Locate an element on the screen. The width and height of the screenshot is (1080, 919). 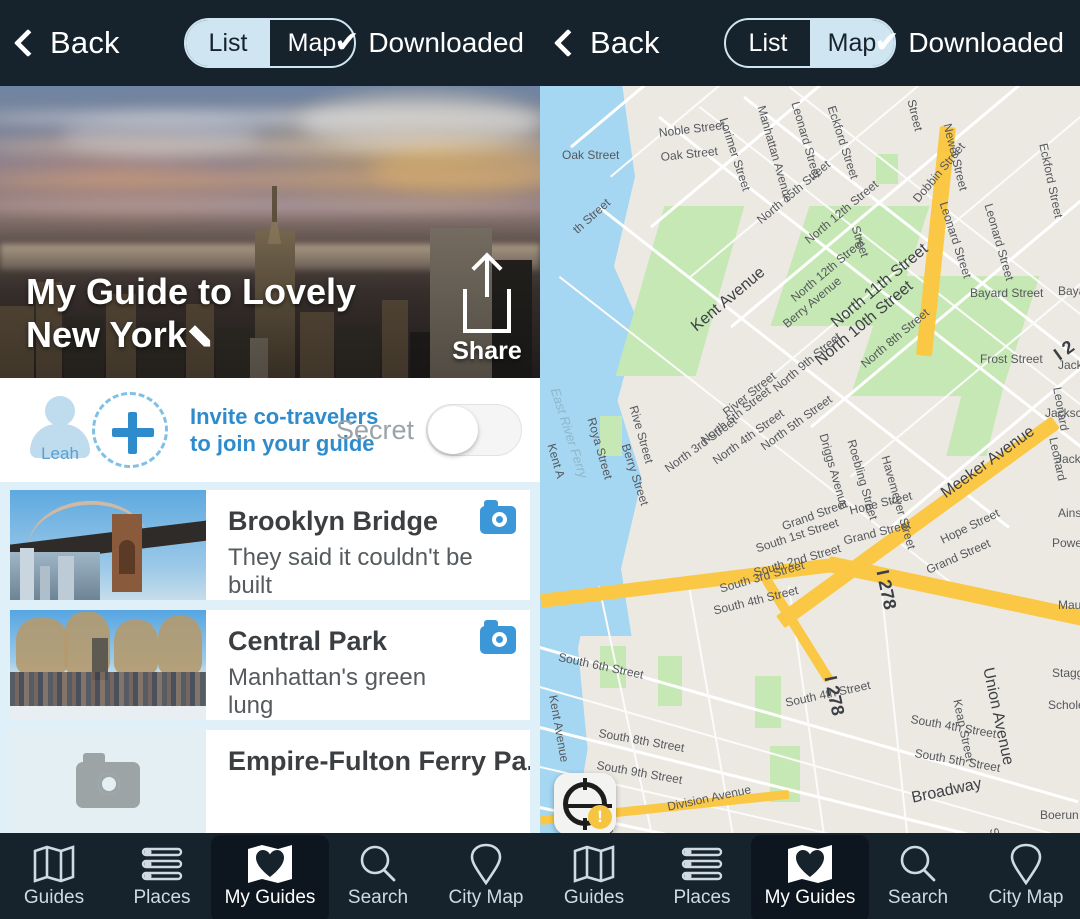
place-title: Central Park is located at coordinates (308, 641).